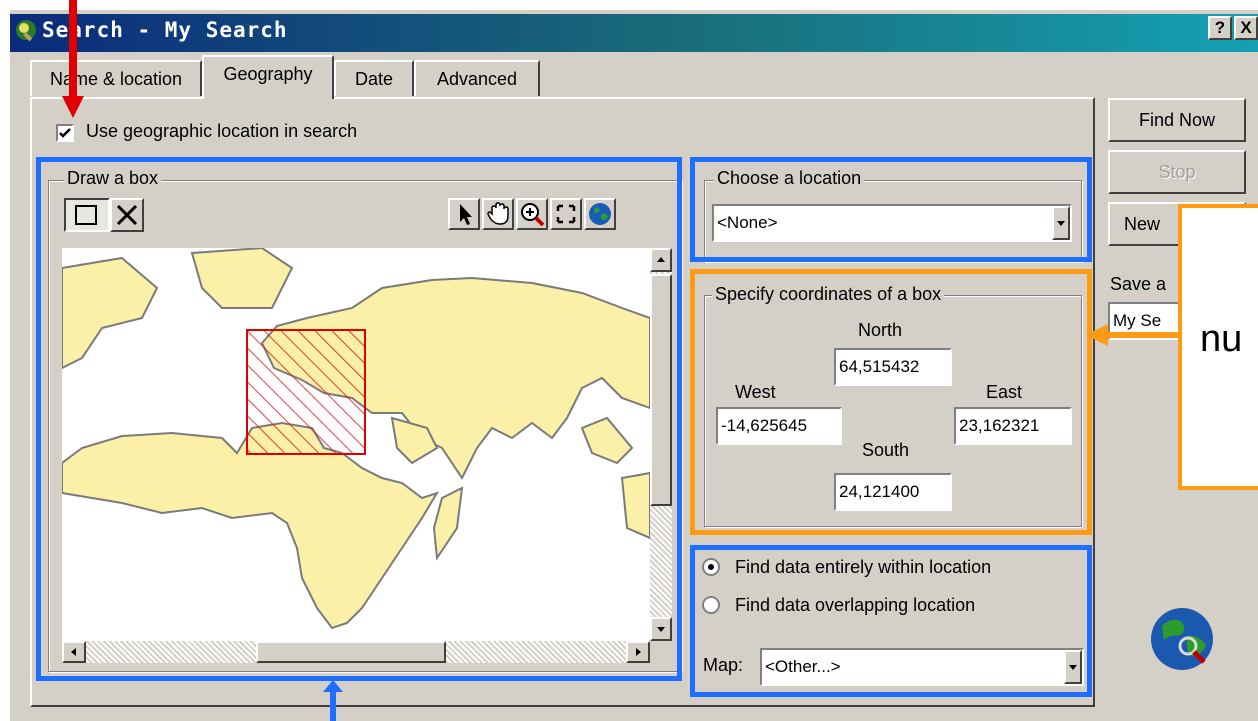  What do you see at coordinates (1132, 335) in the screenshot?
I see `orange-arrow-to-coordinates` at bounding box center [1132, 335].